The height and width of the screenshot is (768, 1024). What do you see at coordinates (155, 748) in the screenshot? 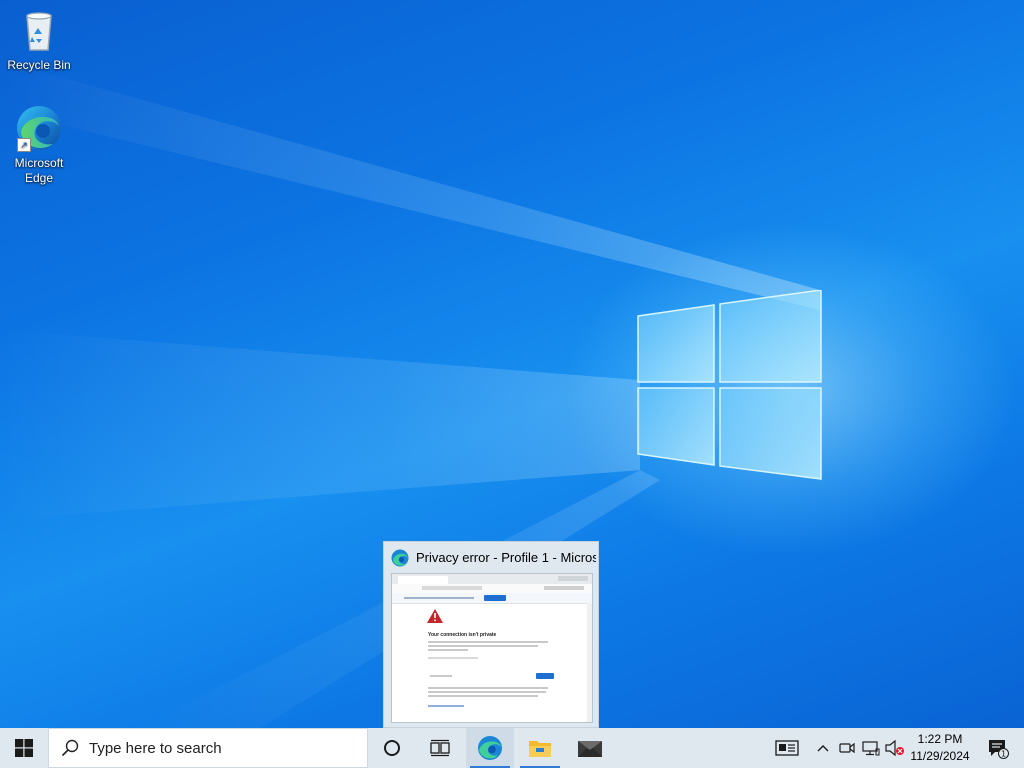
I see `search-placeholder: Type here to search` at bounding box center [155, 748].